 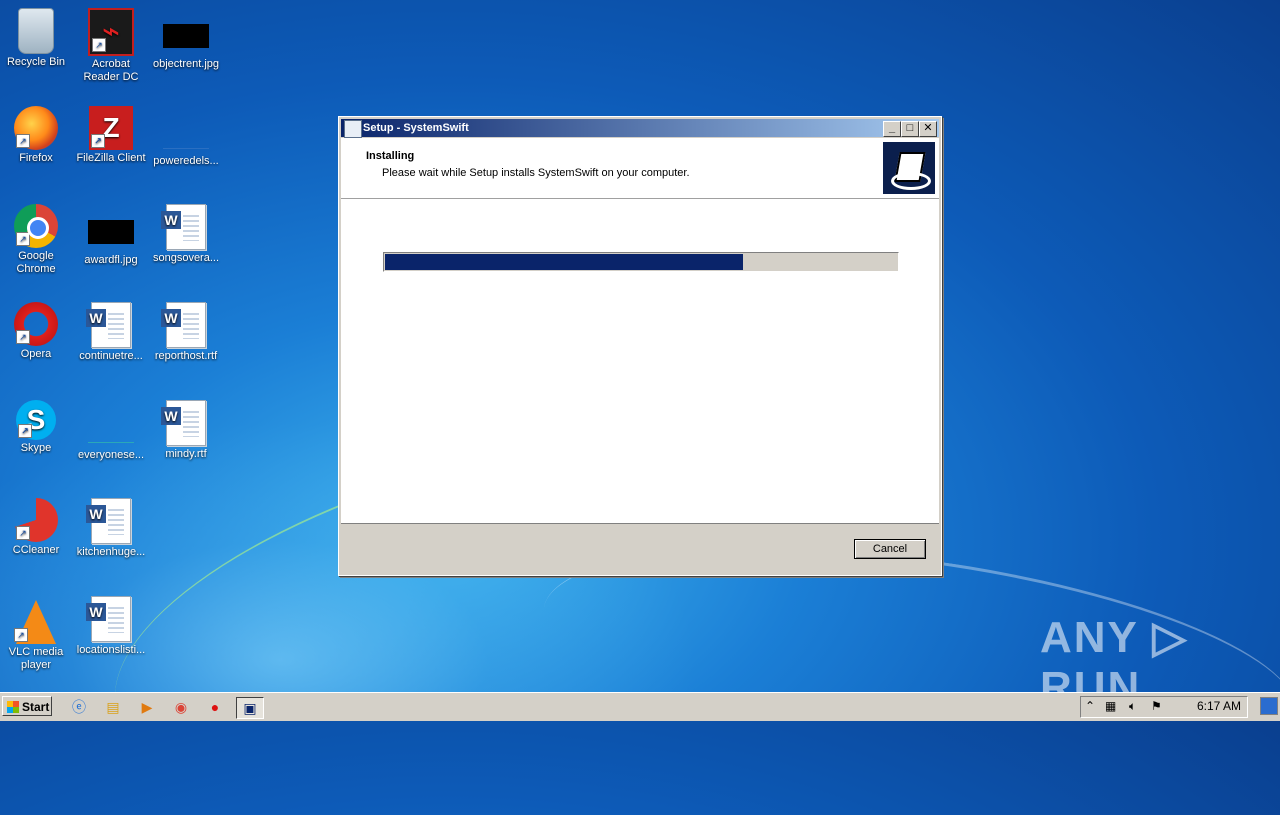 What do you see at coordinates (1156, 706) in the screenshot?
I see `action-center-flag-icon: ⚑` at bounding box center [1156, 706].